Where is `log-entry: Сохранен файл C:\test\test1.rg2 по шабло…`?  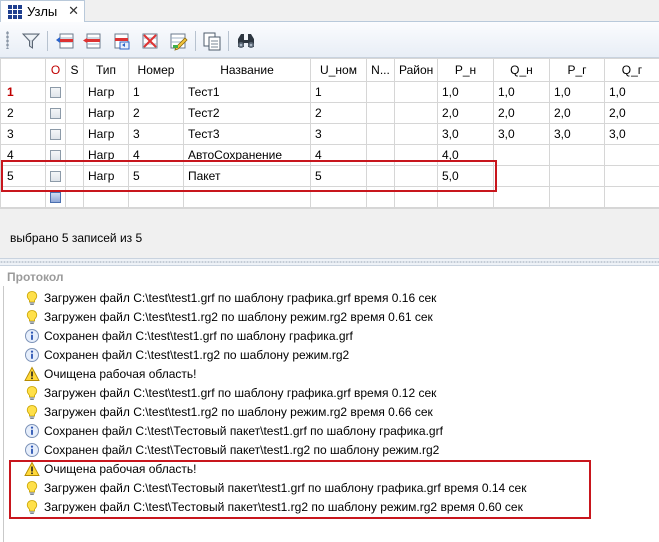
log-entry: Сохранен файл C:\test\test1.rg2 по шабло… is located at coordinates (186, 354).